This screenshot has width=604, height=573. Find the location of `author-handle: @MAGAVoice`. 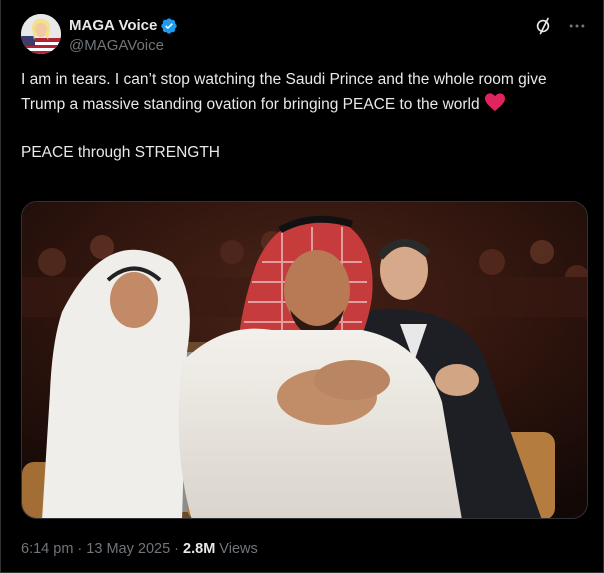

author-handle: @MAGAVoice is located at coordinates (123, 46).